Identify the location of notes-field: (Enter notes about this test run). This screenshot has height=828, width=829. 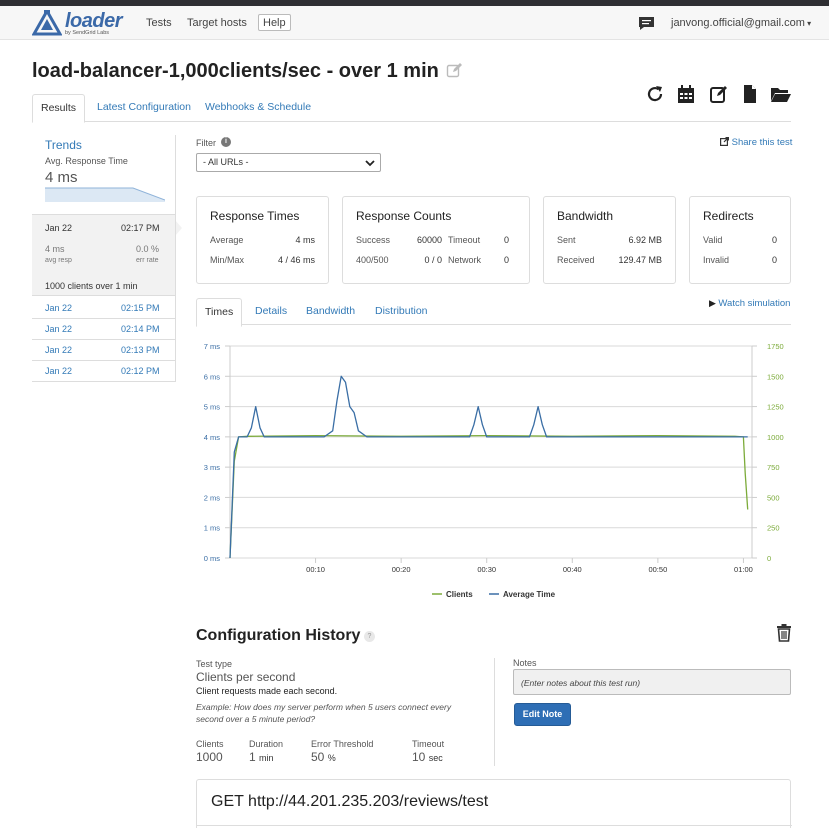
(652, 682).